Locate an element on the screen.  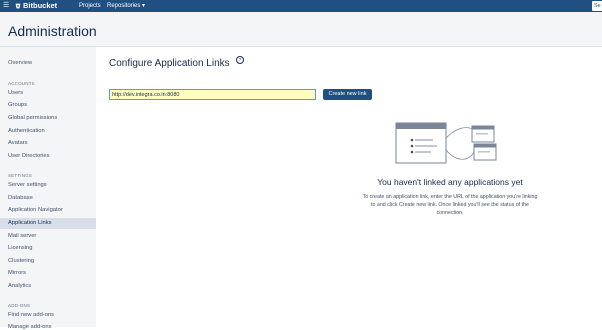
create-new-link-button: Create new link is located at coordinates (347, 94).